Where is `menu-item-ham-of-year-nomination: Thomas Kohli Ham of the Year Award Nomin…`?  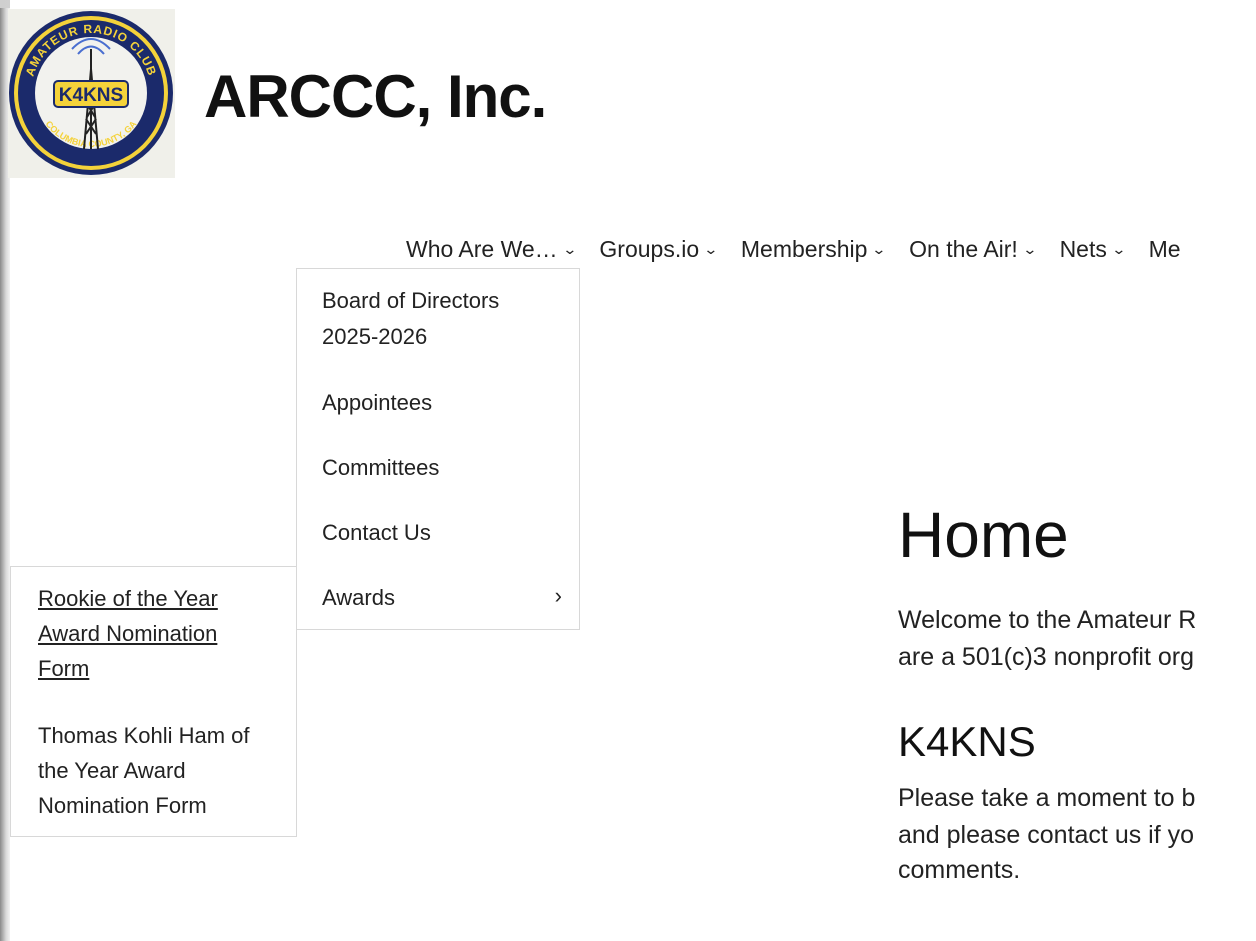
menu-item-ham-of-year-nomination: Thomas Kohli Ham of the Year Award Nomin… is located at coordinates (153, 770).